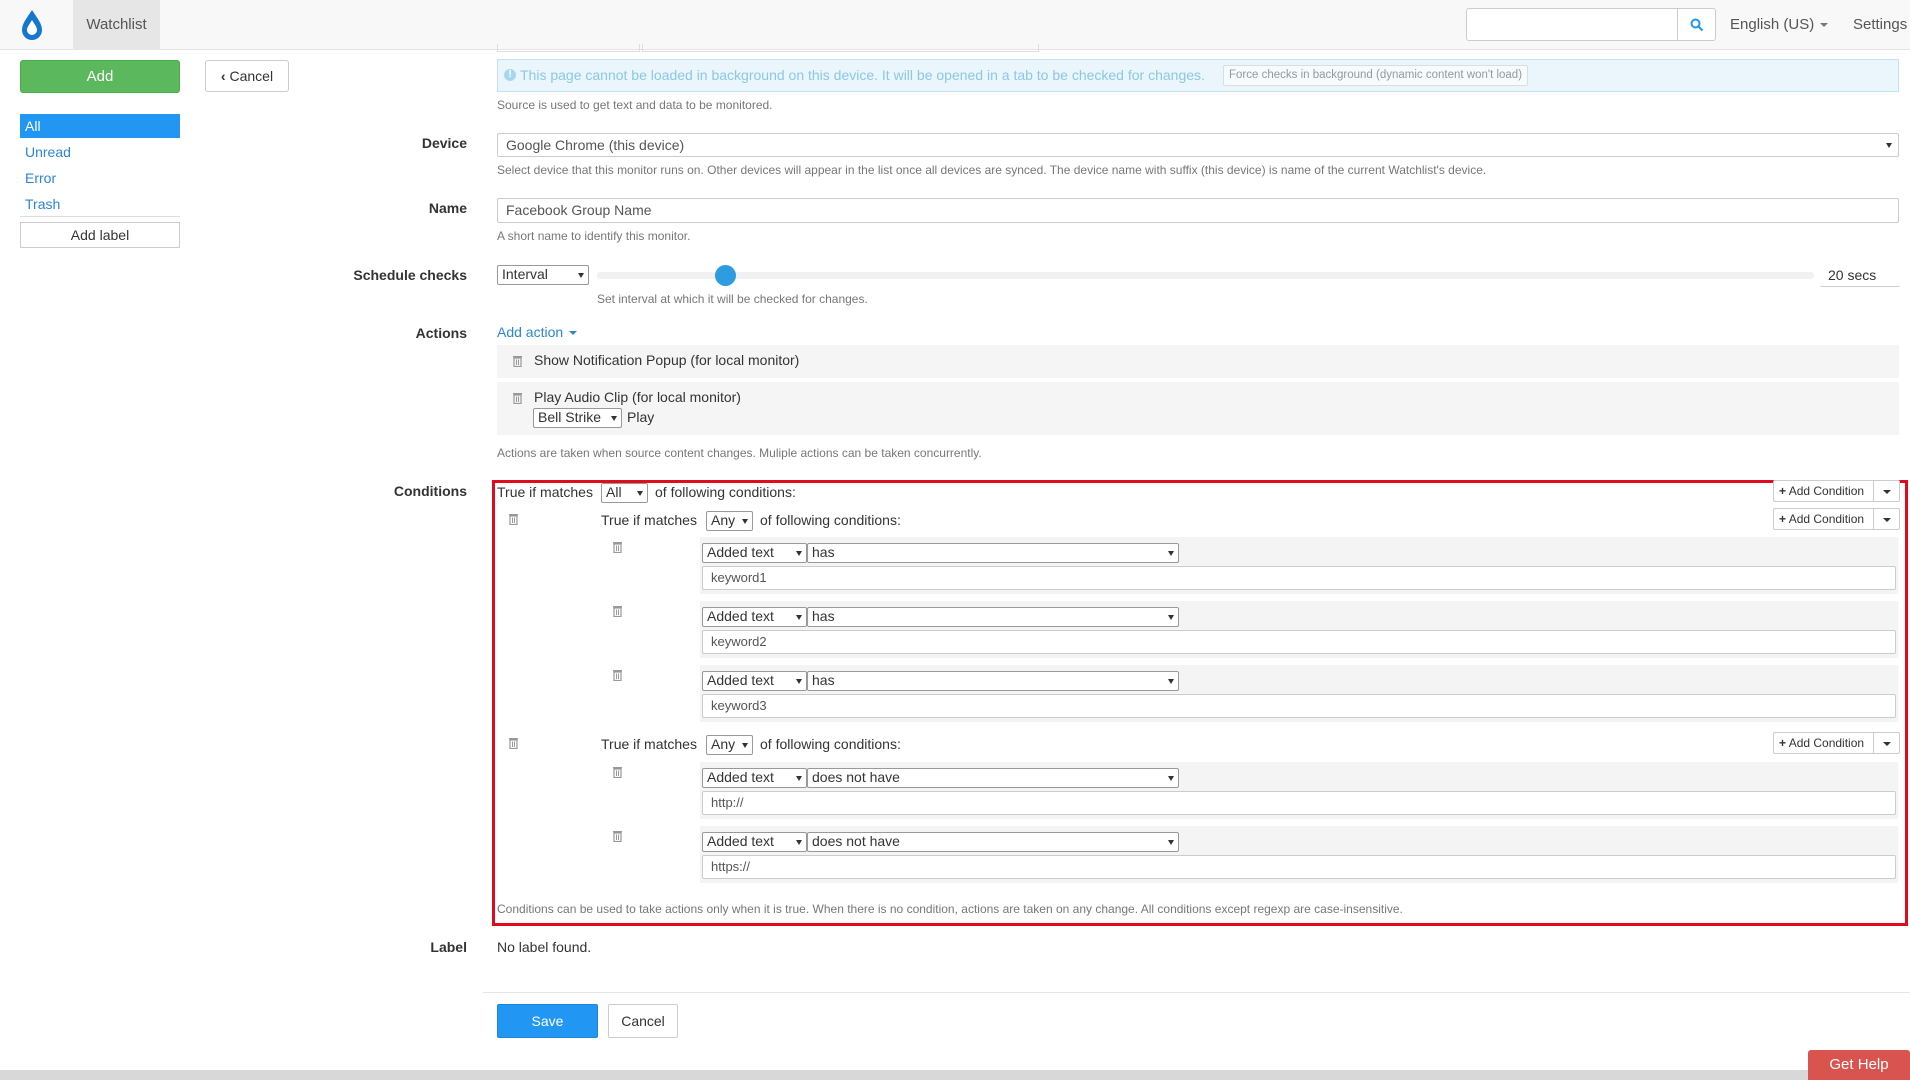 The height and width of the screenshot is (1080, 1910). What do you see at coordinates (640, 417) in the screenshot?
I see `play-link: Play` at bounding box center [640, 417].